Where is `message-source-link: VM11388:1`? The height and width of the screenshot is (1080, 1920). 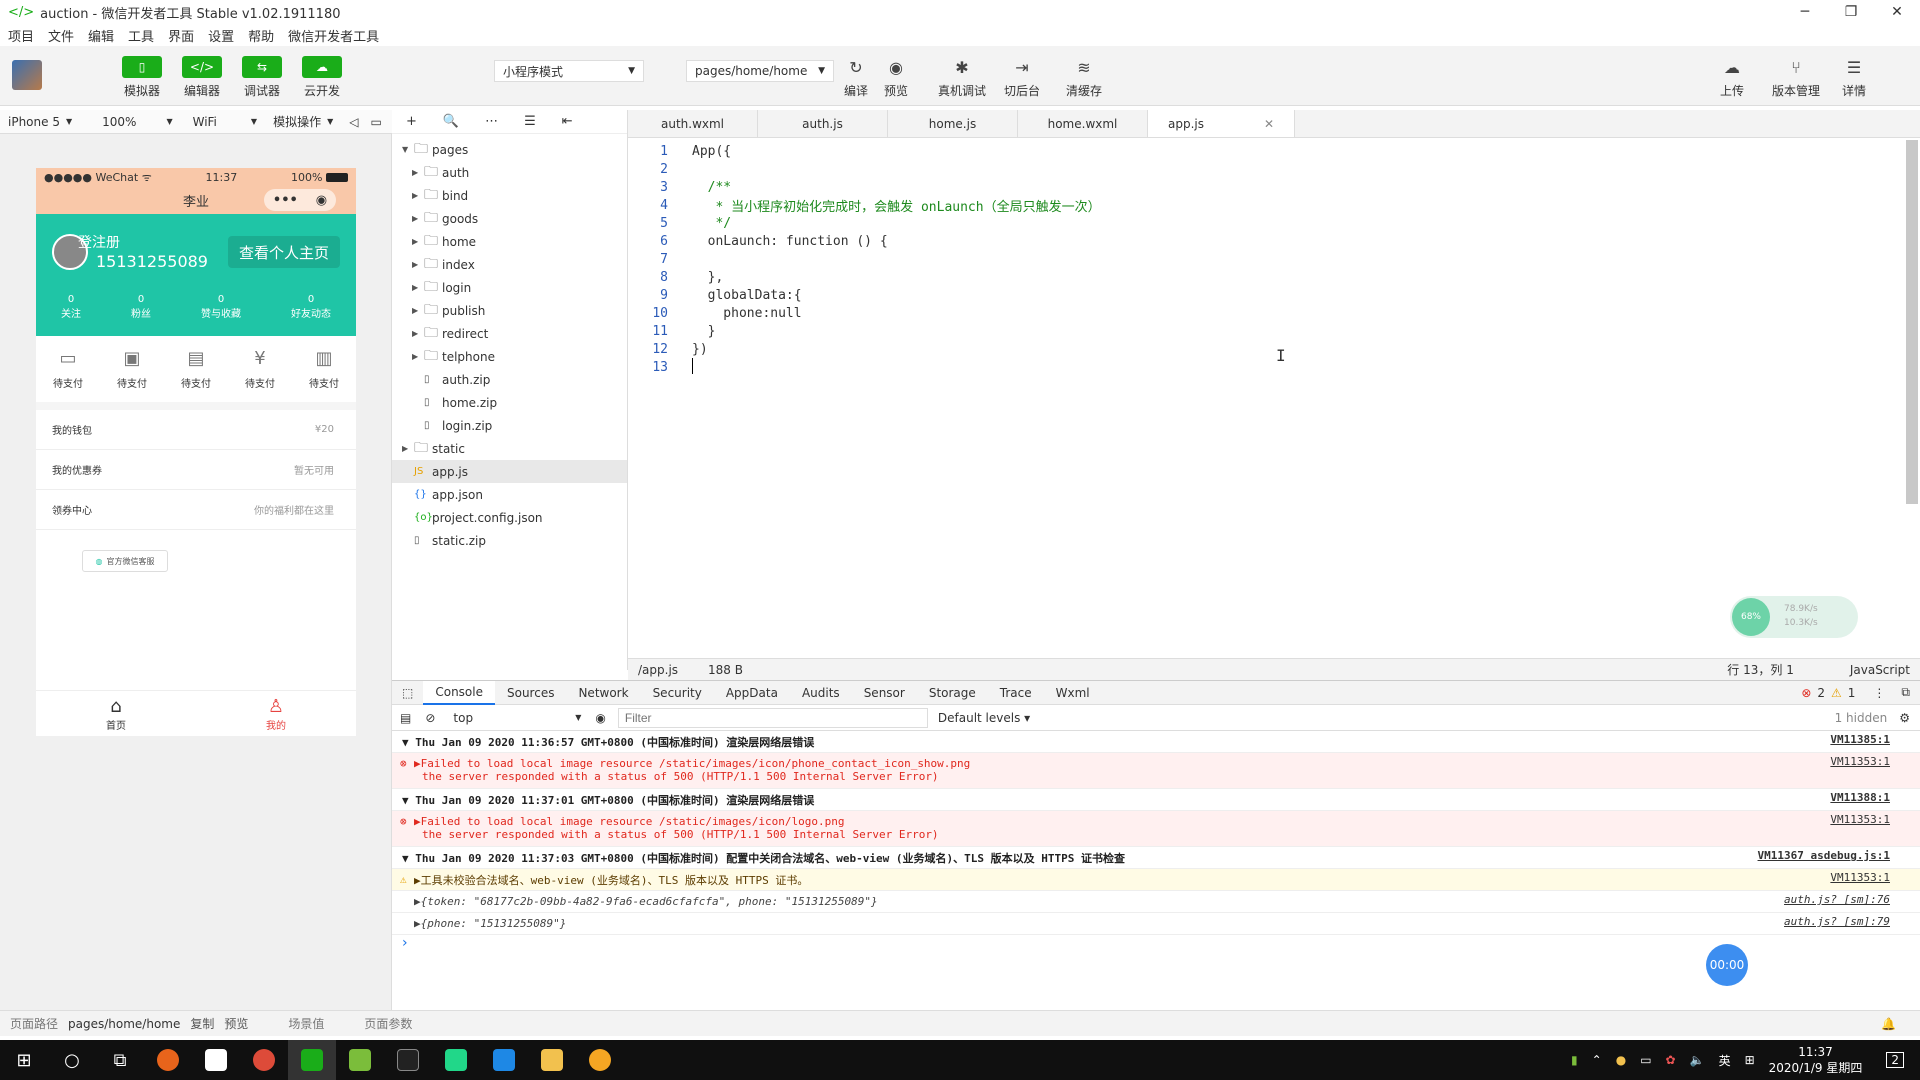 message-source-link: VM11388:1 is located at coordinates (1860, 797).